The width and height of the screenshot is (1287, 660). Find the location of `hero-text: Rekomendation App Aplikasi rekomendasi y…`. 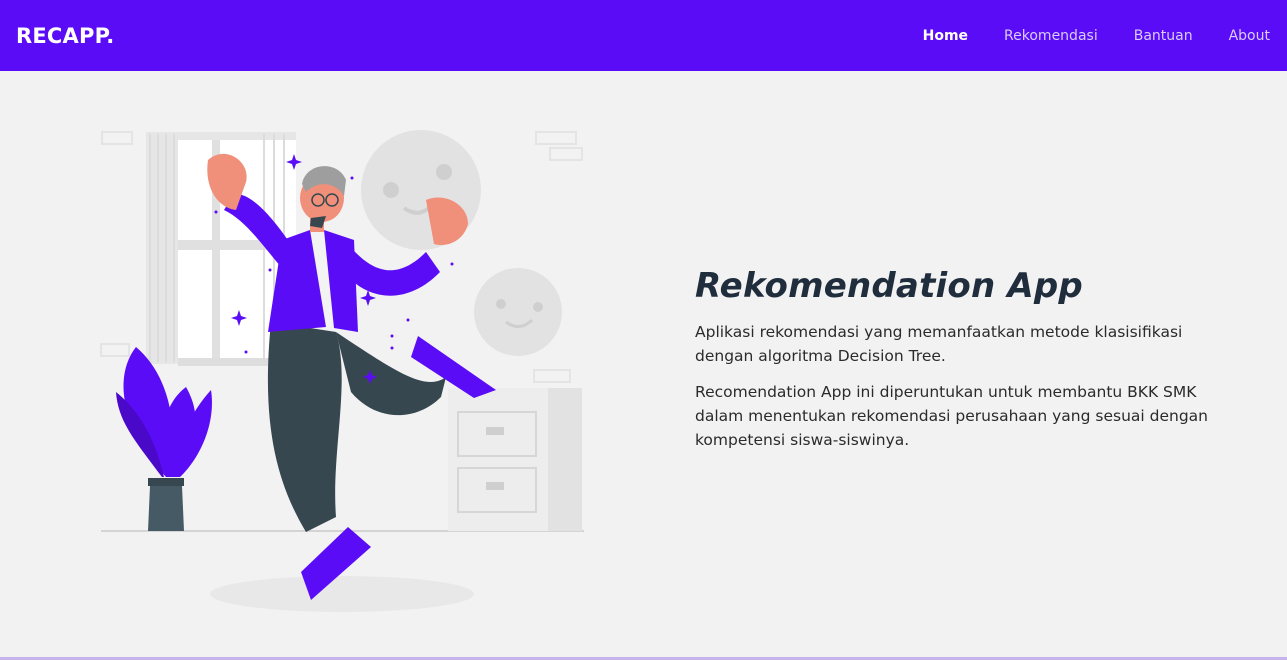

hero-text: Rekomendation App Aplikasi rekomendasi y… is located at coordinates (965, 365).